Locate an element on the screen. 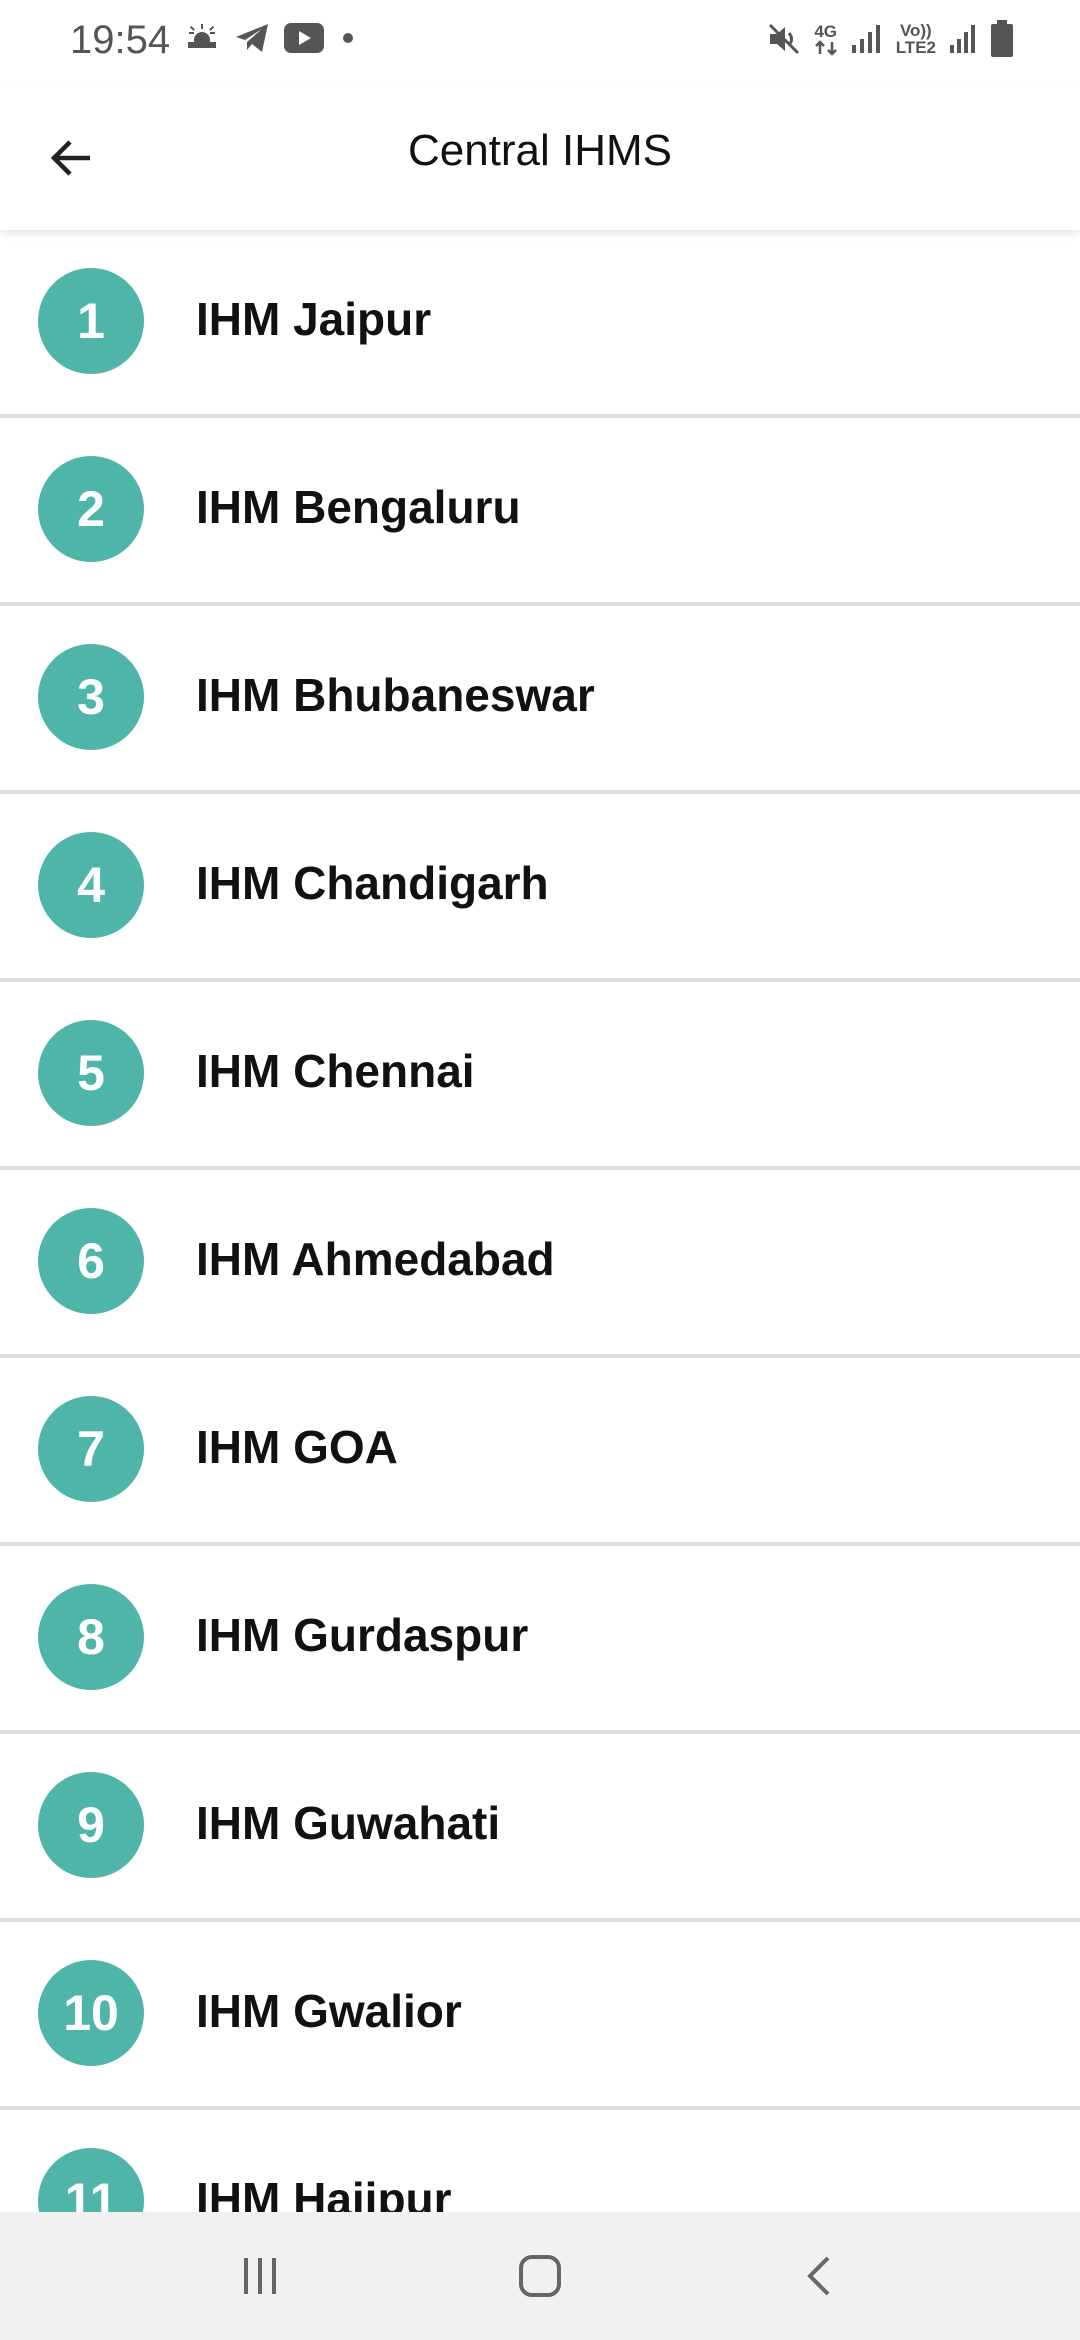 The image size is (1080, 2340). app-bar: Central IHMS is located at coordinates (540, 158).